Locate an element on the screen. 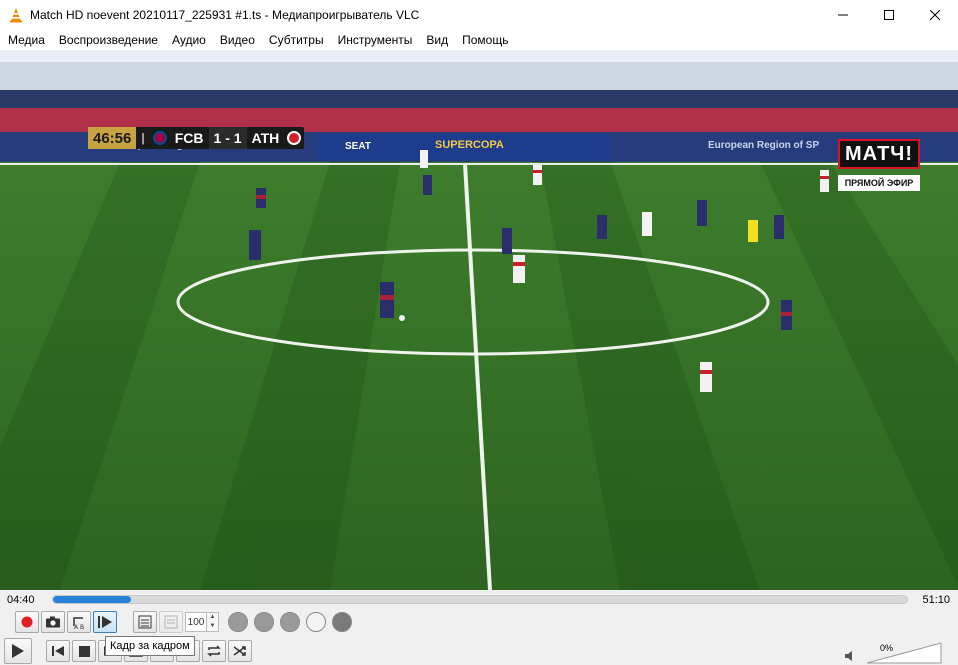 The image size is (958, 665). menu-view: Вид is located at coordinates (437, 40).